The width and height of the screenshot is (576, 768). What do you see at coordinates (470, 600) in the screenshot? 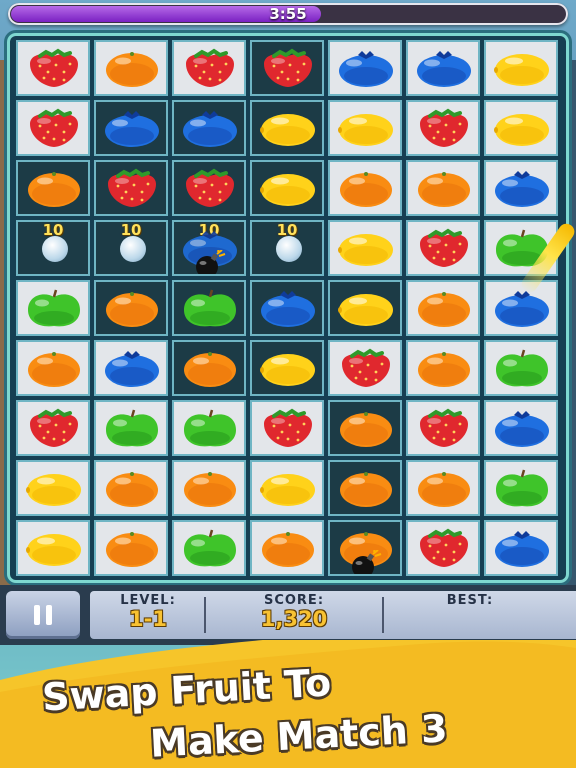
I see `best-label: BEST:` at bounding box center [470, 600].